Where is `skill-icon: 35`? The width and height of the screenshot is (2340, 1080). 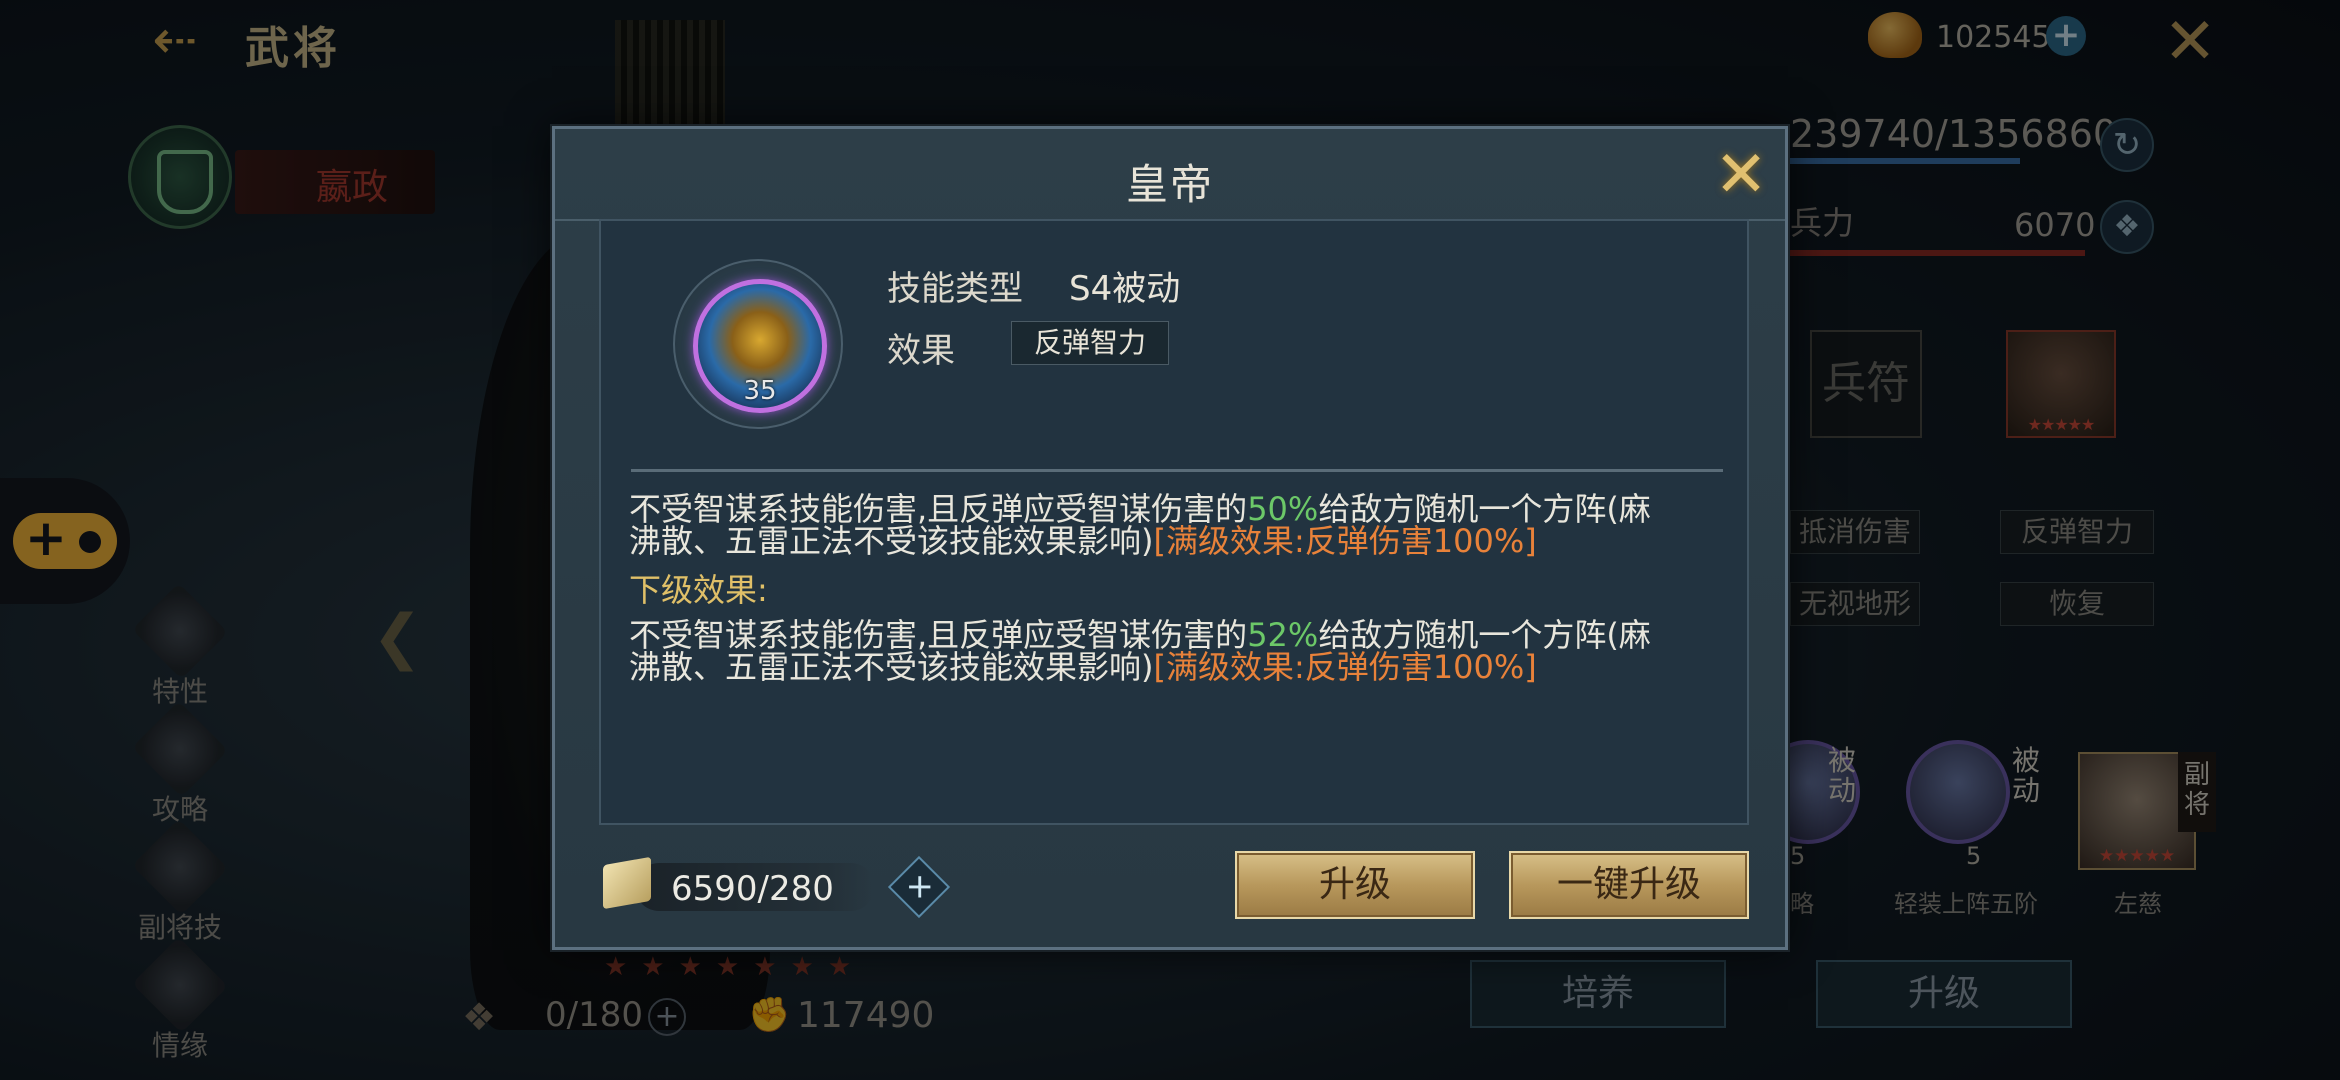 skill-icon: 35 is located at coordinates (760, 346).